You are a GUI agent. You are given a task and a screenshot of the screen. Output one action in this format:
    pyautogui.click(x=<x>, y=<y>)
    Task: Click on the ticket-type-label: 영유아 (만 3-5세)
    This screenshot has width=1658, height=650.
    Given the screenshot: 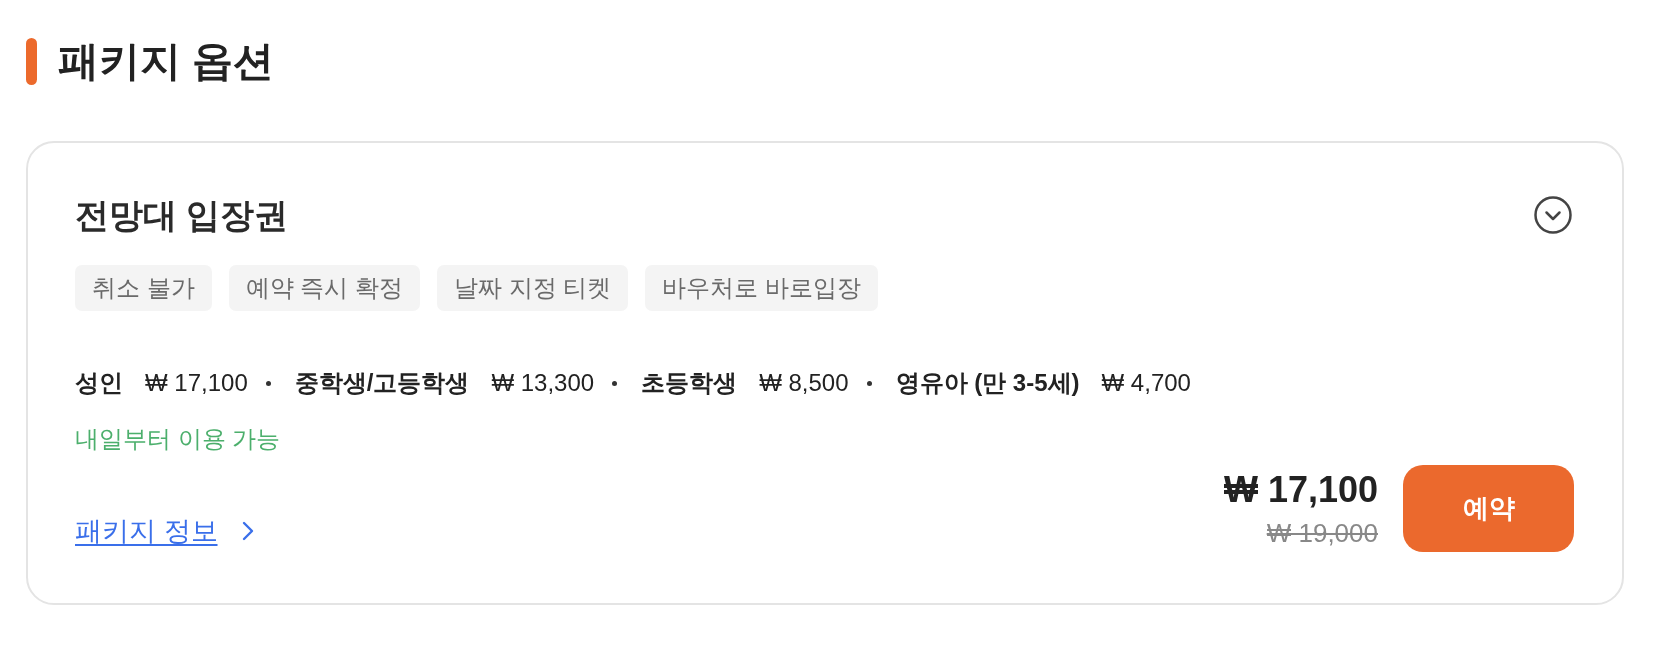 What is the action you would take?
    pyautogui.click(x=987, y=383)
    